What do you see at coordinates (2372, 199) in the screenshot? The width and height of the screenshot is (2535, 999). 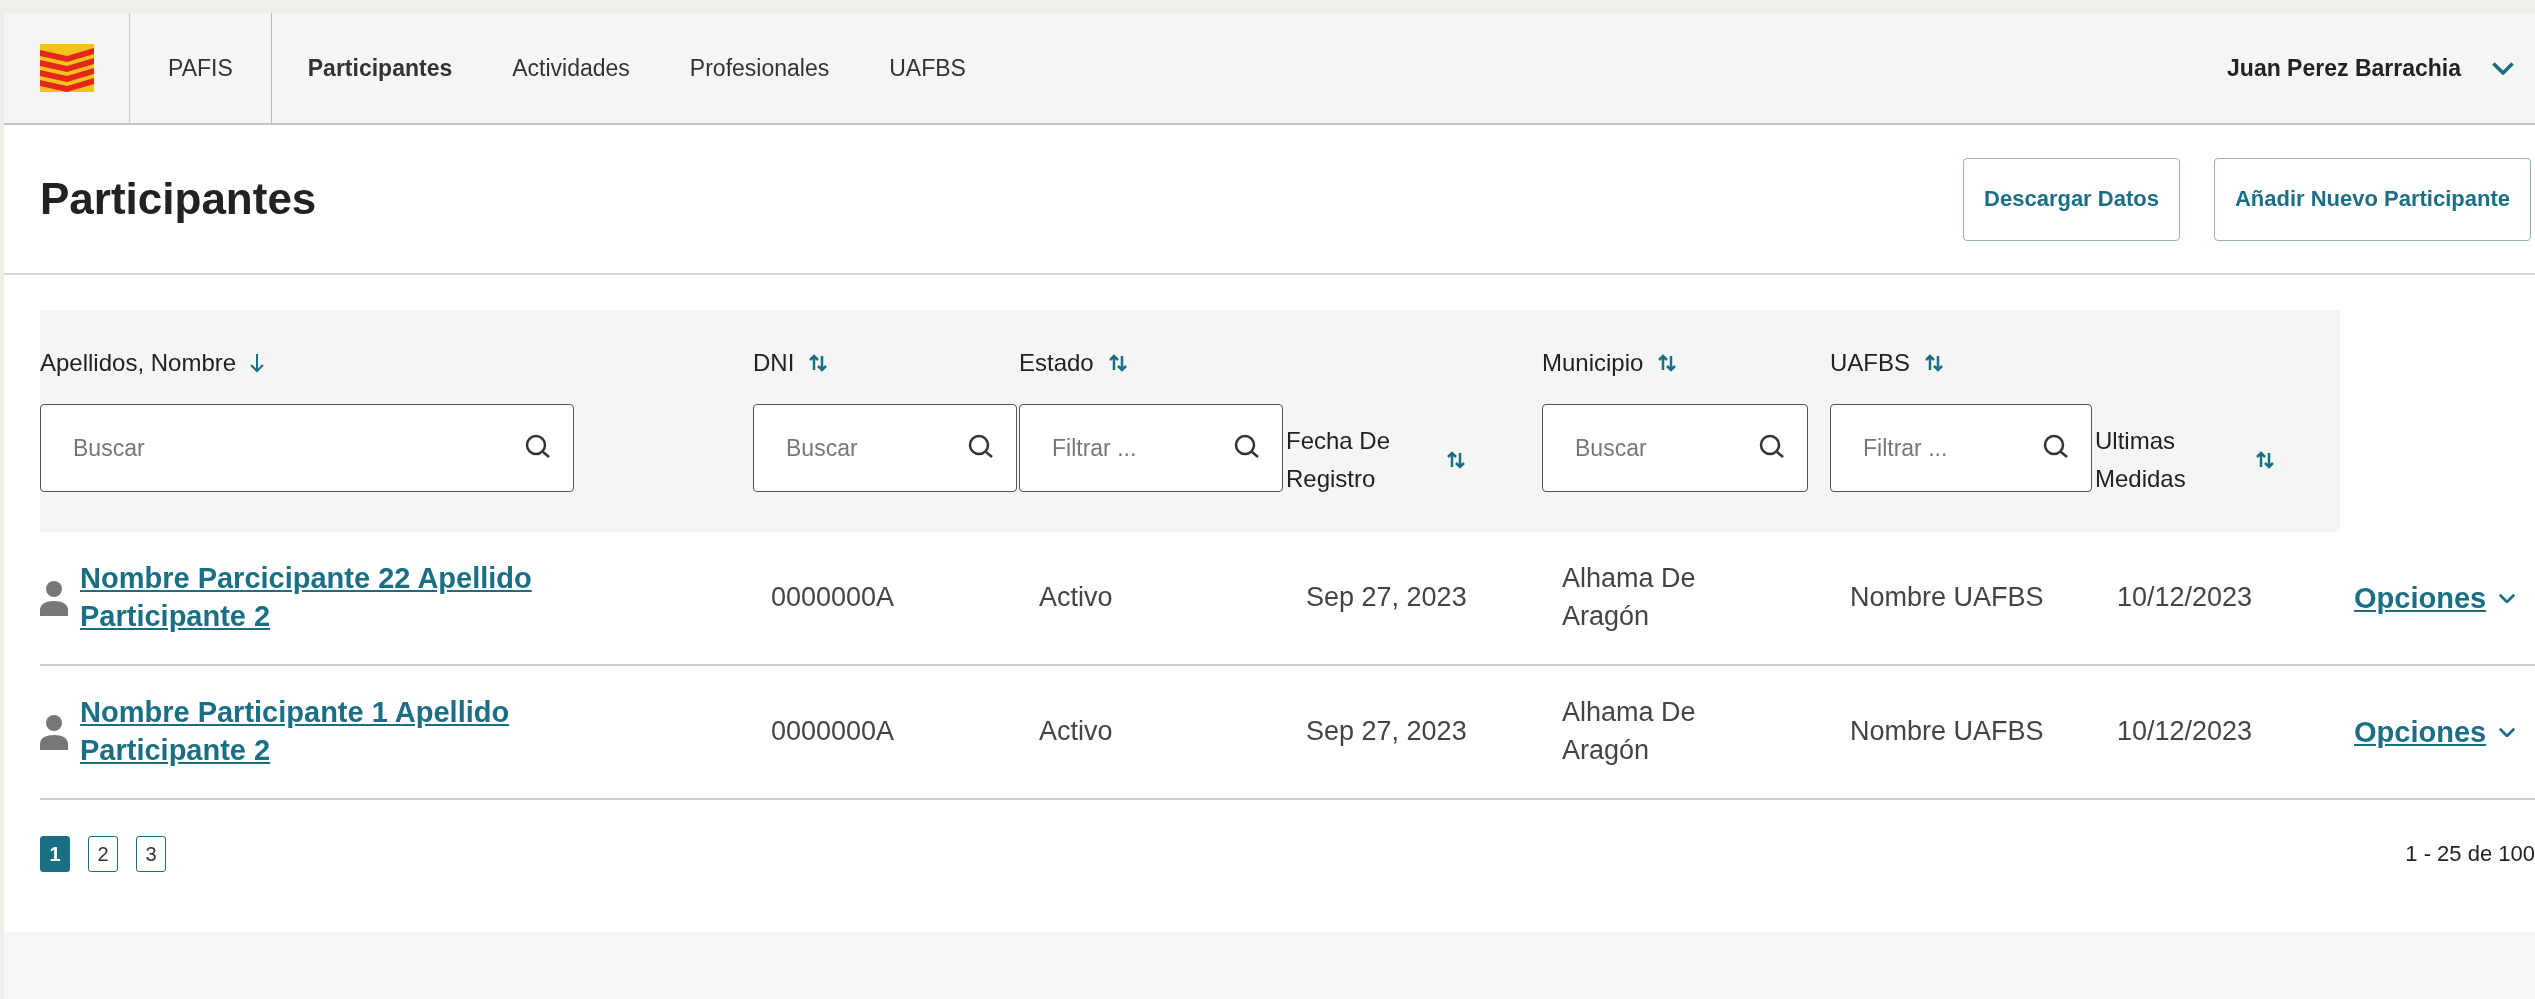 I see `add-button: Añadir Nuevo Participante` at bounding box center [2372, 199].